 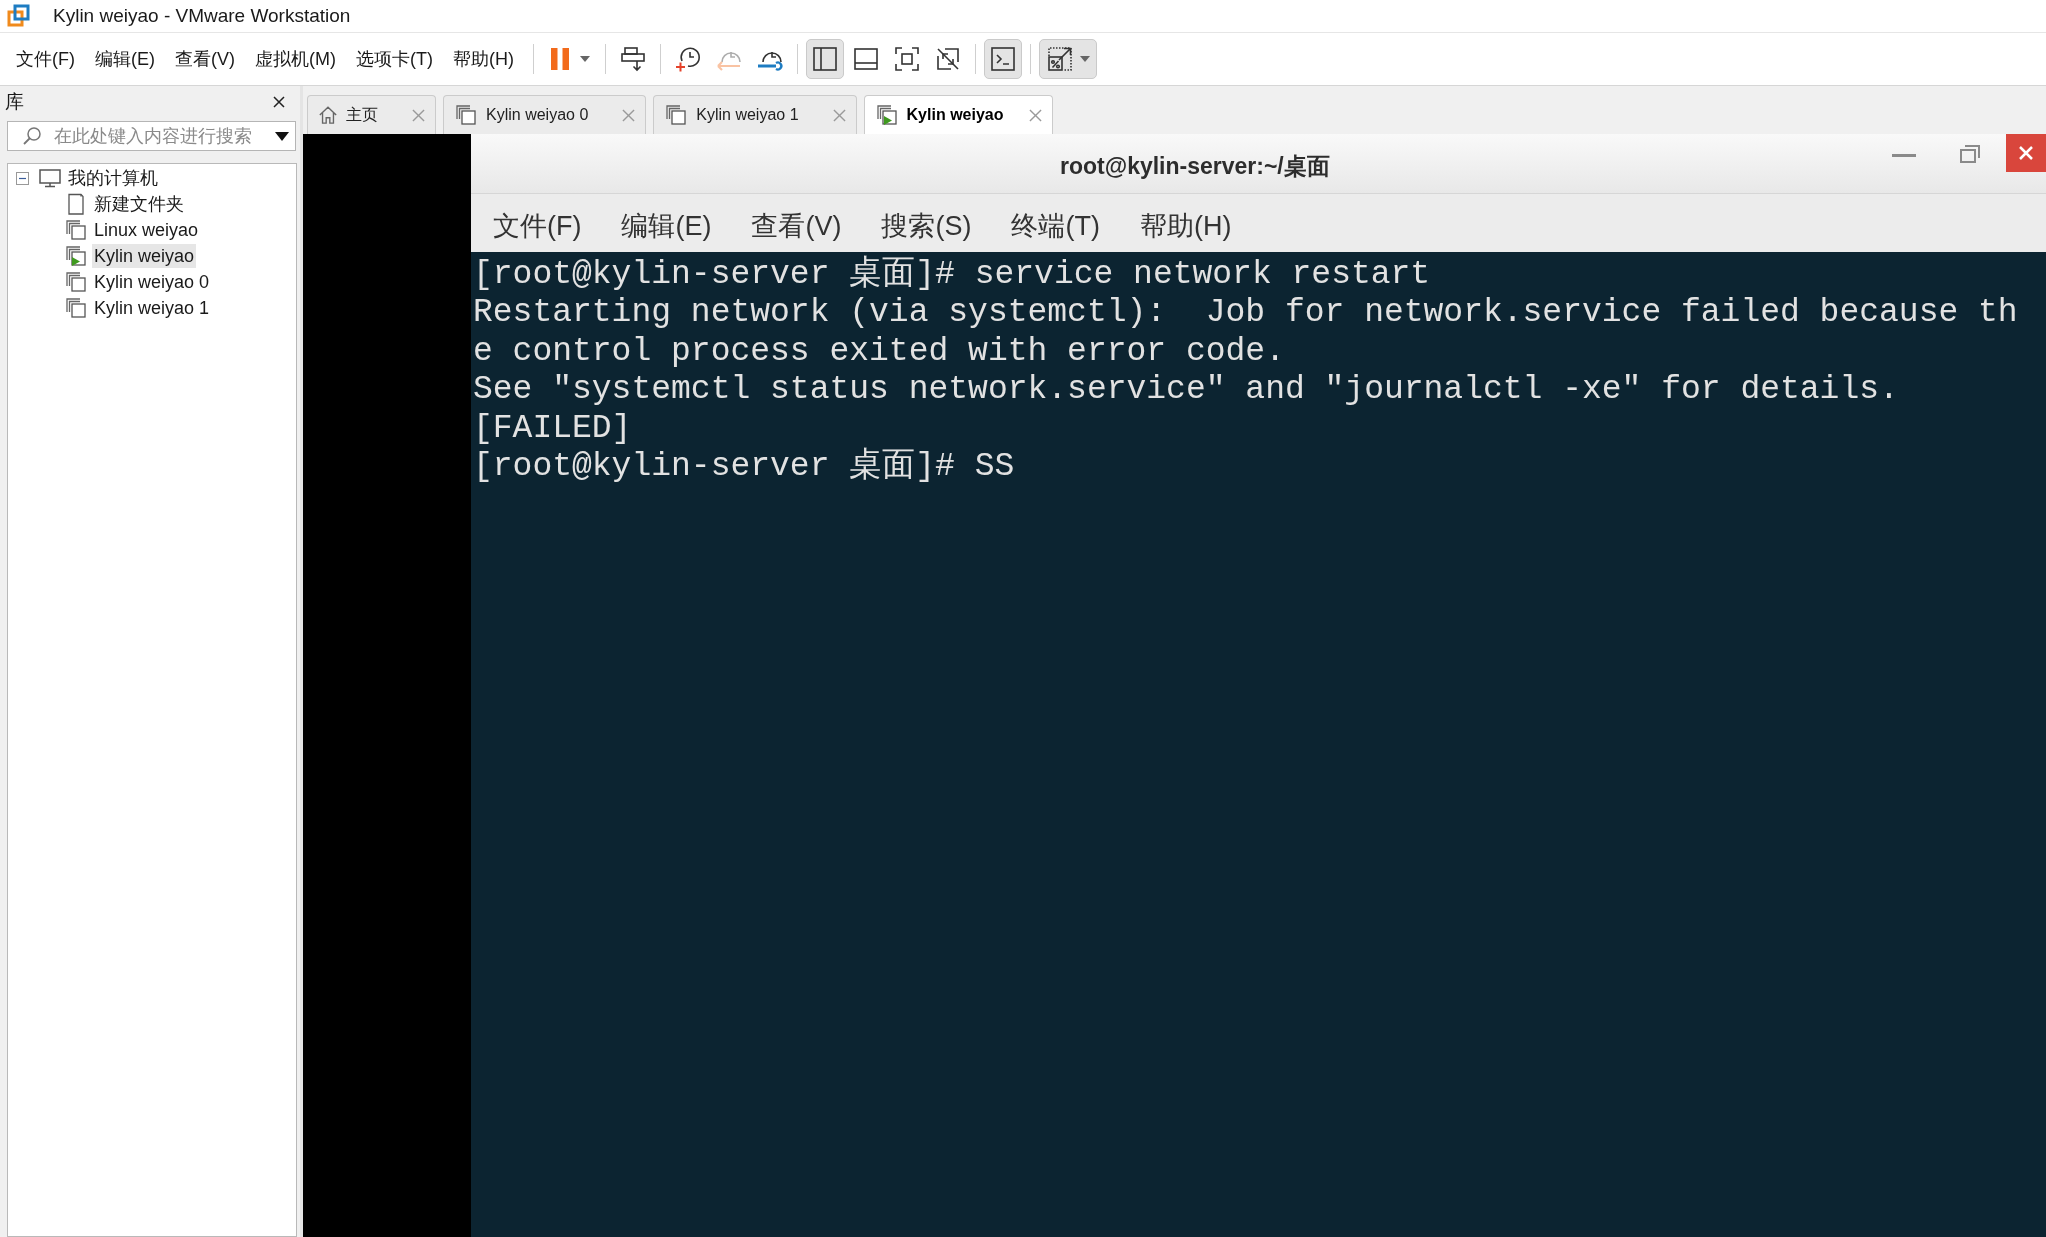 What do you see at coordinates (32, 136) in the screenshot?
I see `search-icon` at bounding box center [32, 136].